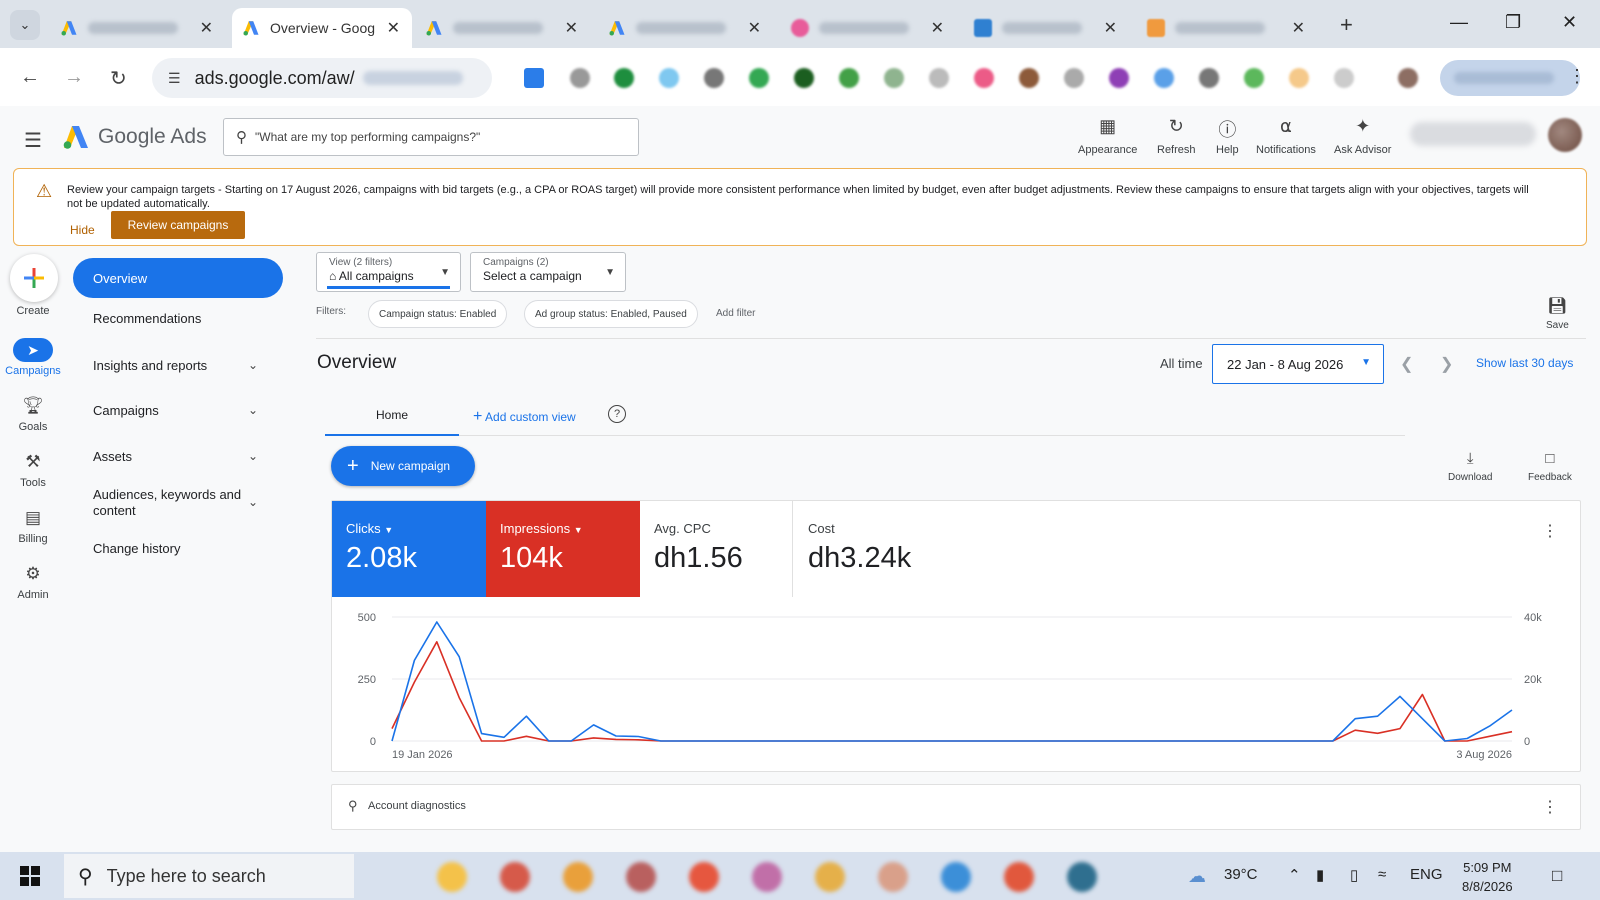  Describe the element at coordinates (1513, 22) in the screenshot. I see `restore-icon: ❐` at that location.